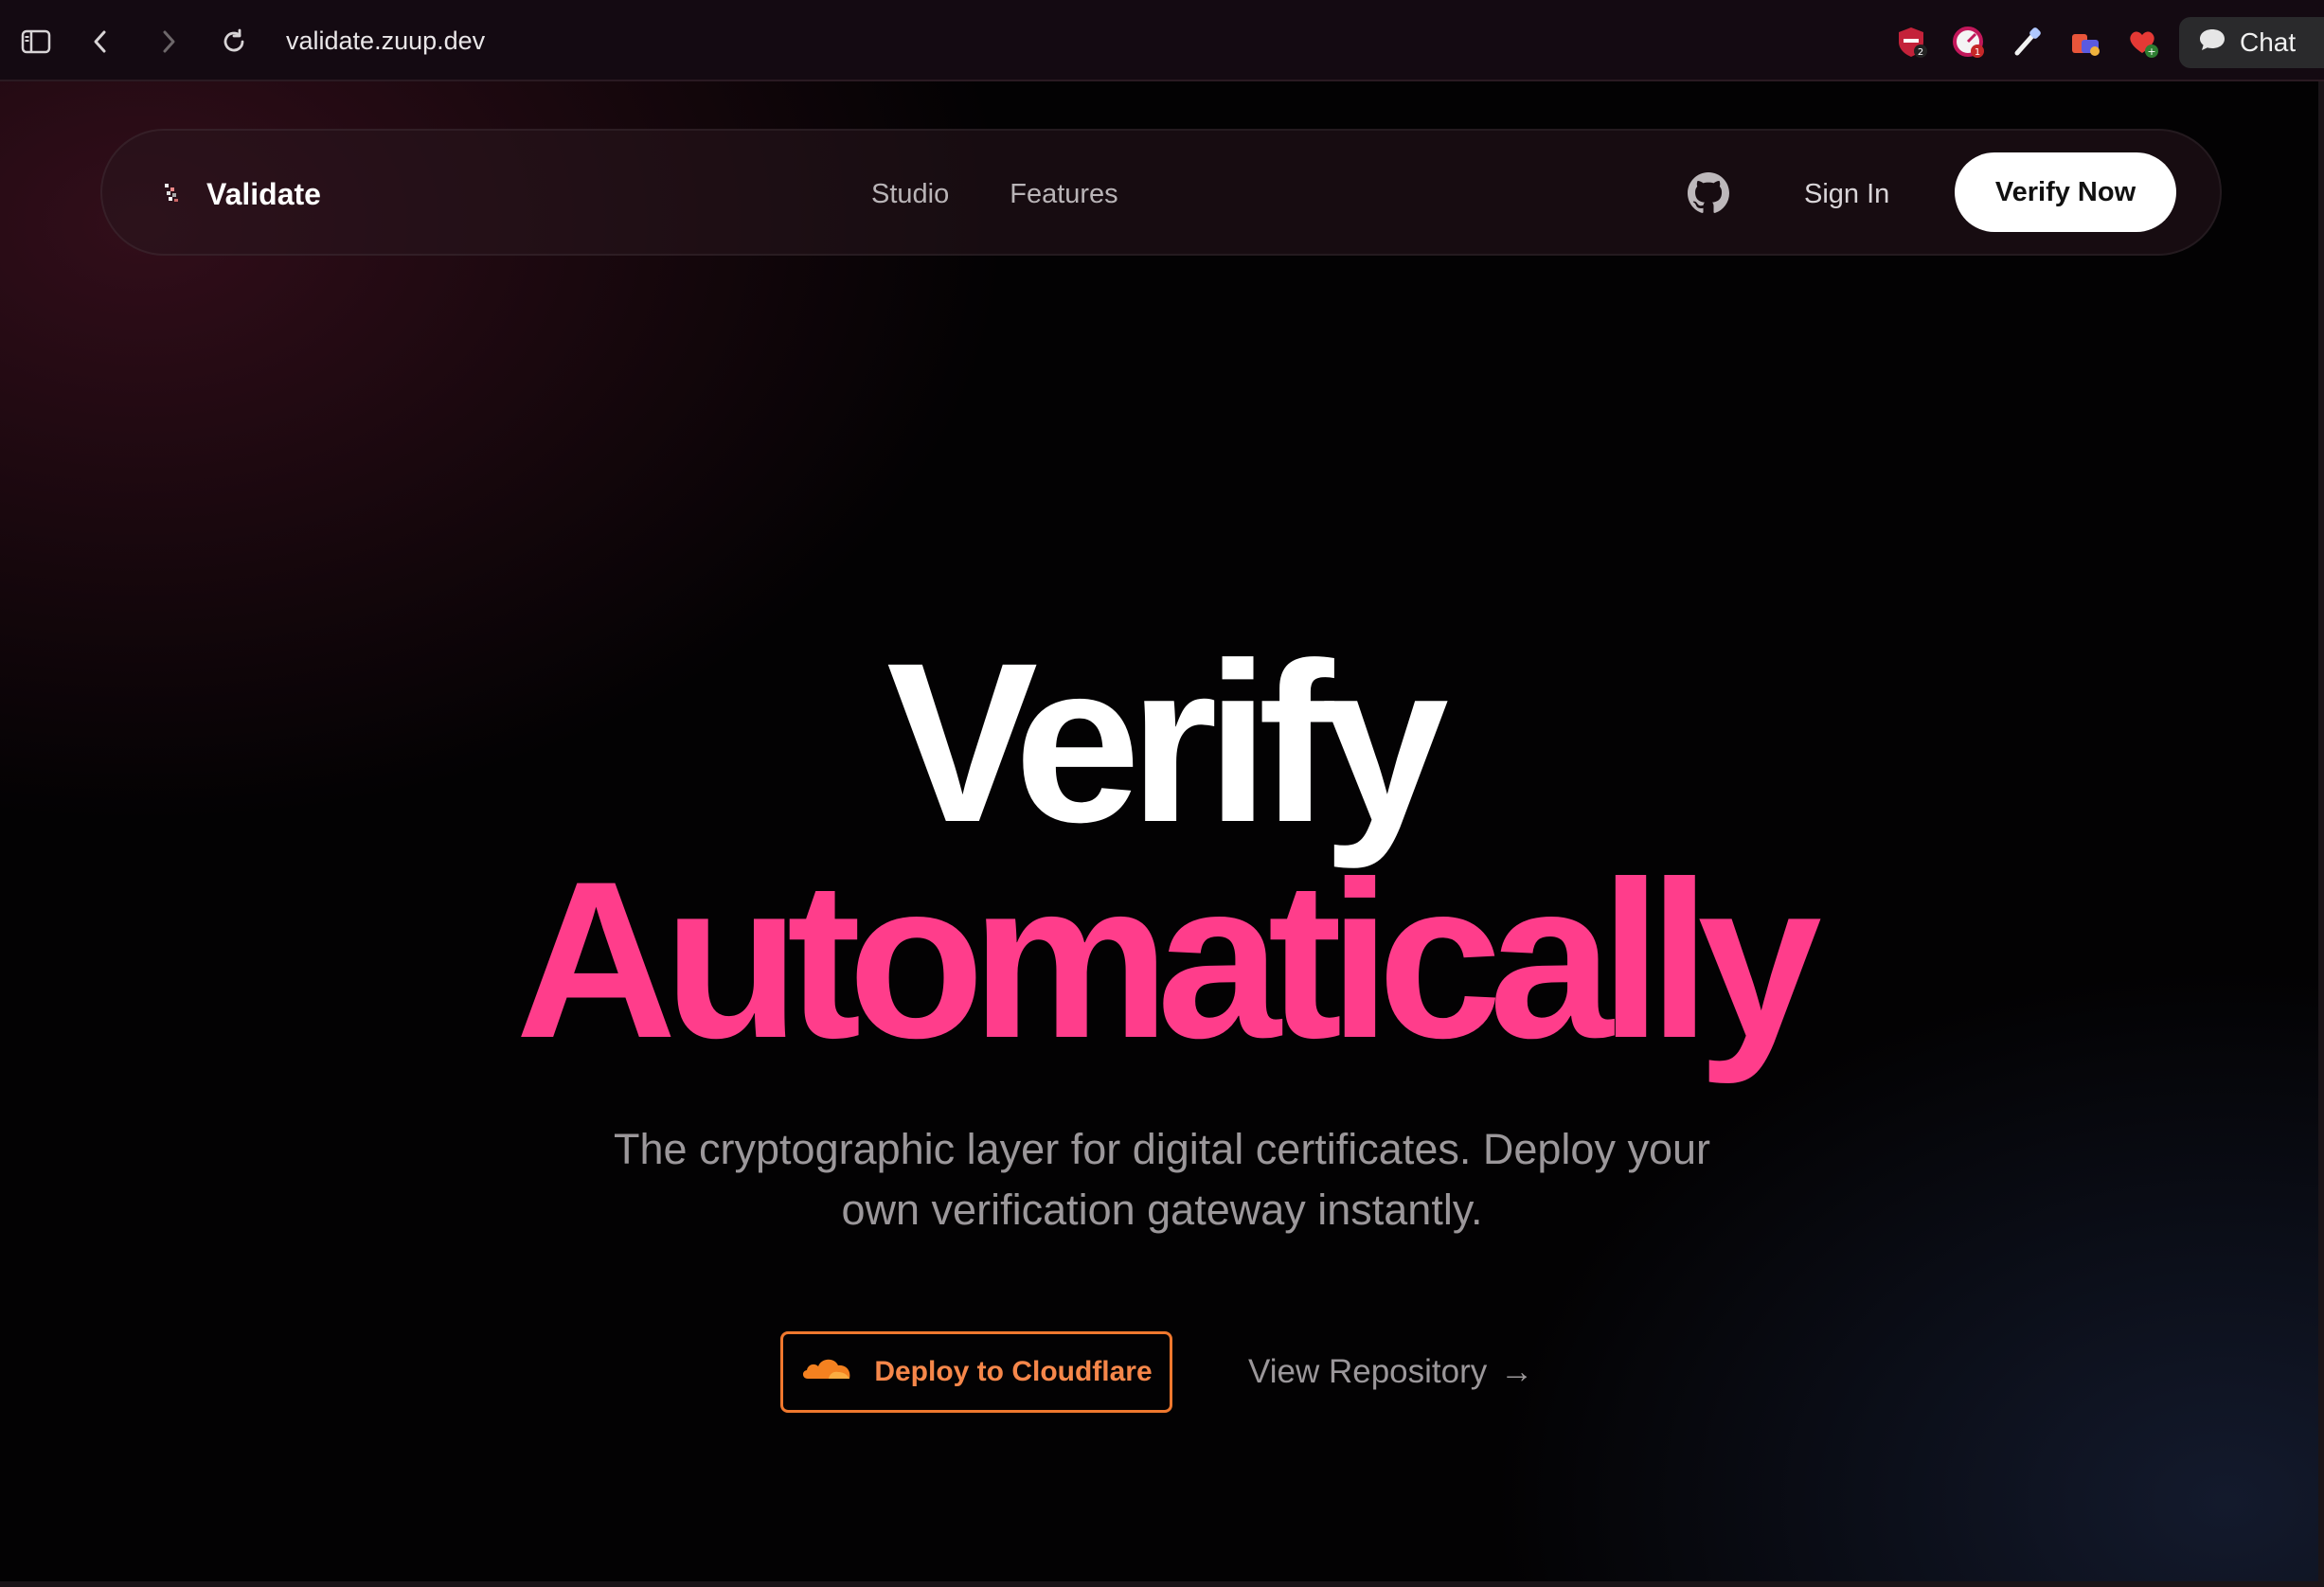  I want to click on shield-extension-icon: 2, so click(1911, 42).